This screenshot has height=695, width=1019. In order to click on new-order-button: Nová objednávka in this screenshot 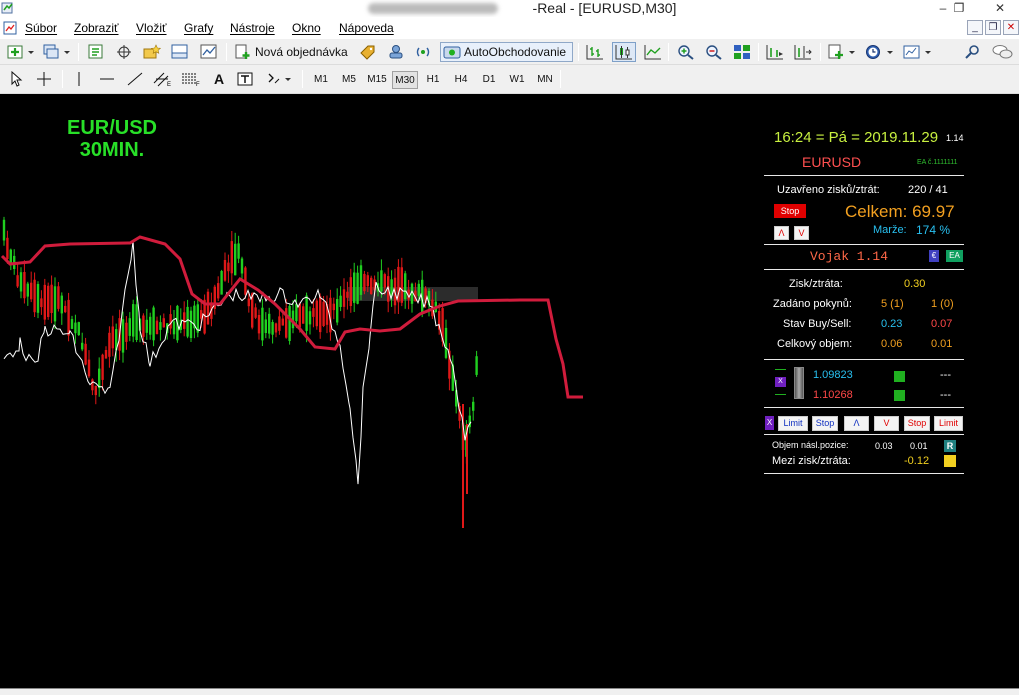, I will do `click(291, 52)`.